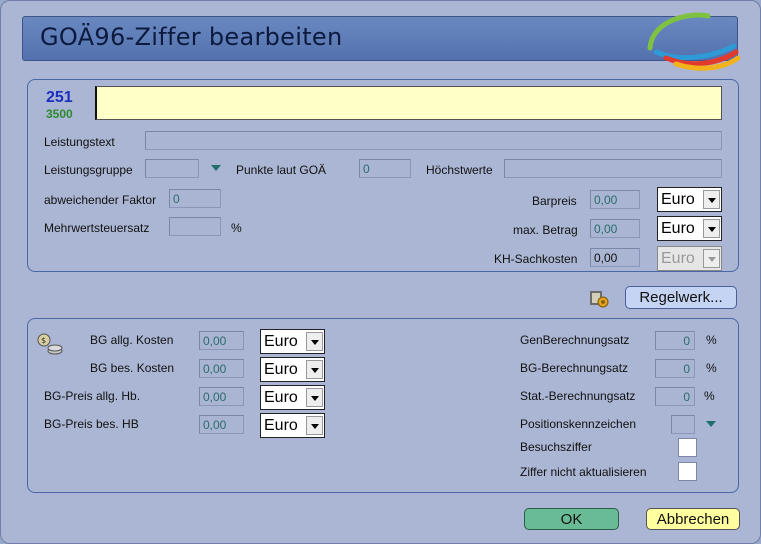 The image size is (761, 544). Describe the element at coordinates (711, 340) in the screenshot. I see `gen-percent: %` at that location.